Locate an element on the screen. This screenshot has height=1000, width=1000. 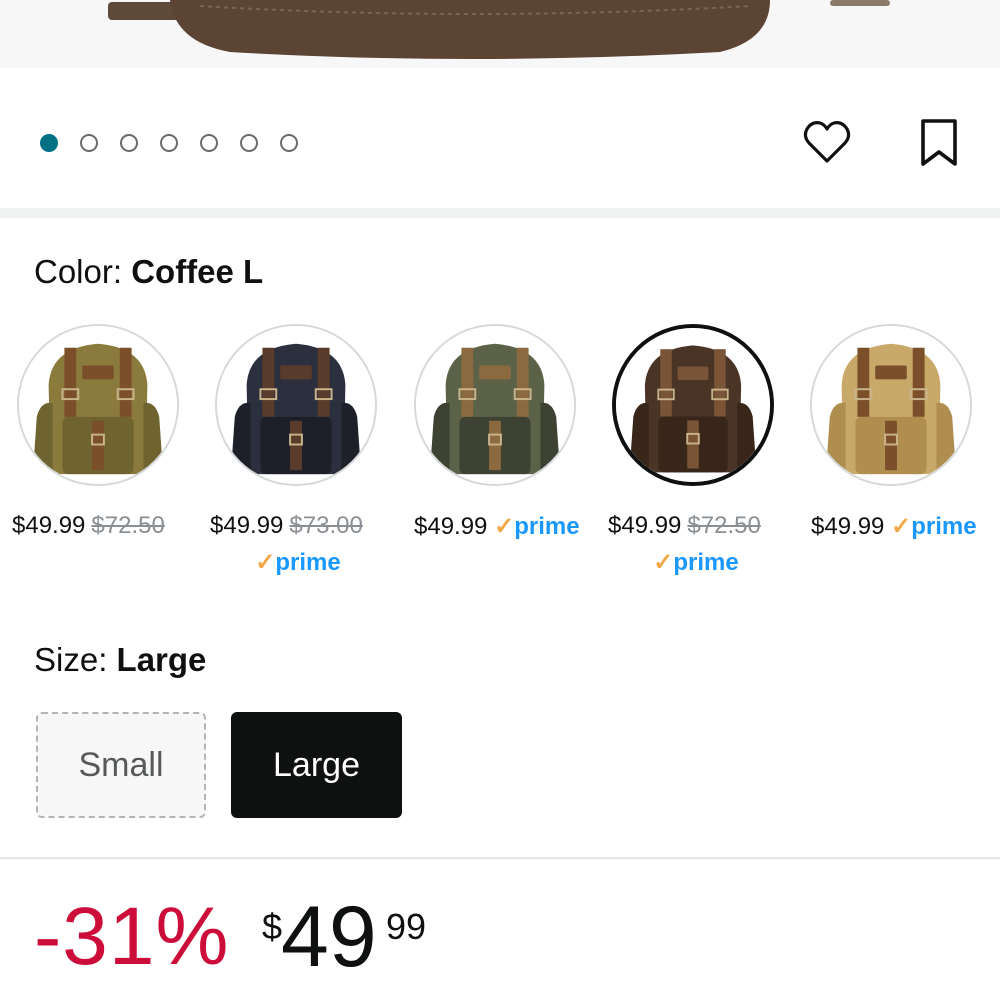
selected-size: Large is located at coordinates (161, 659).